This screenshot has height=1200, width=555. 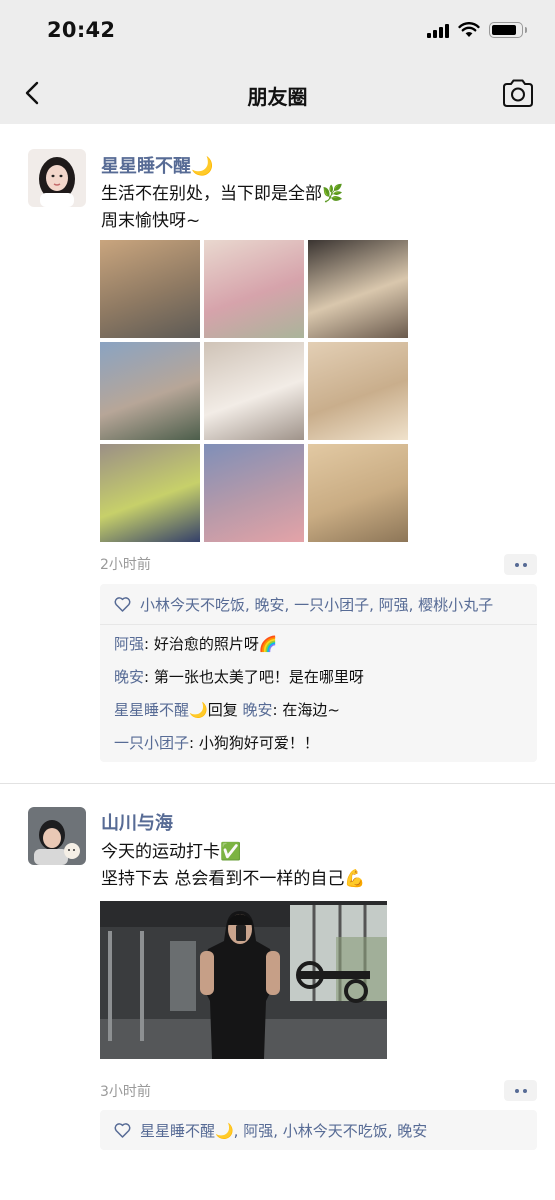 I want to click on comment: 晚安: 第一张也太美了吧！是在哪里呀, so click(x=318, y=677).